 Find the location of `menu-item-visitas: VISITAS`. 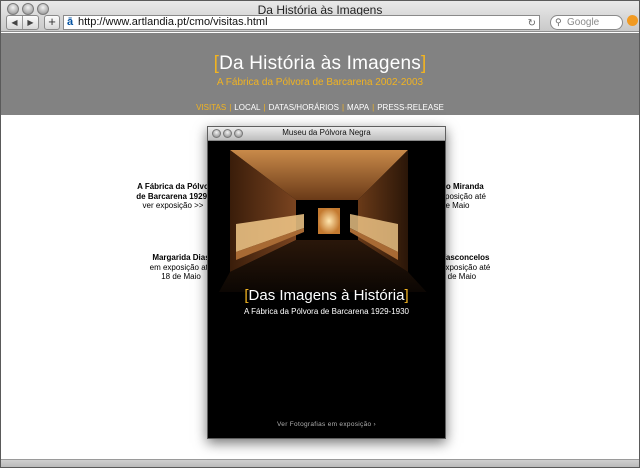

menu-item-visitas: VISITAS is located at coordinates (211, 107).